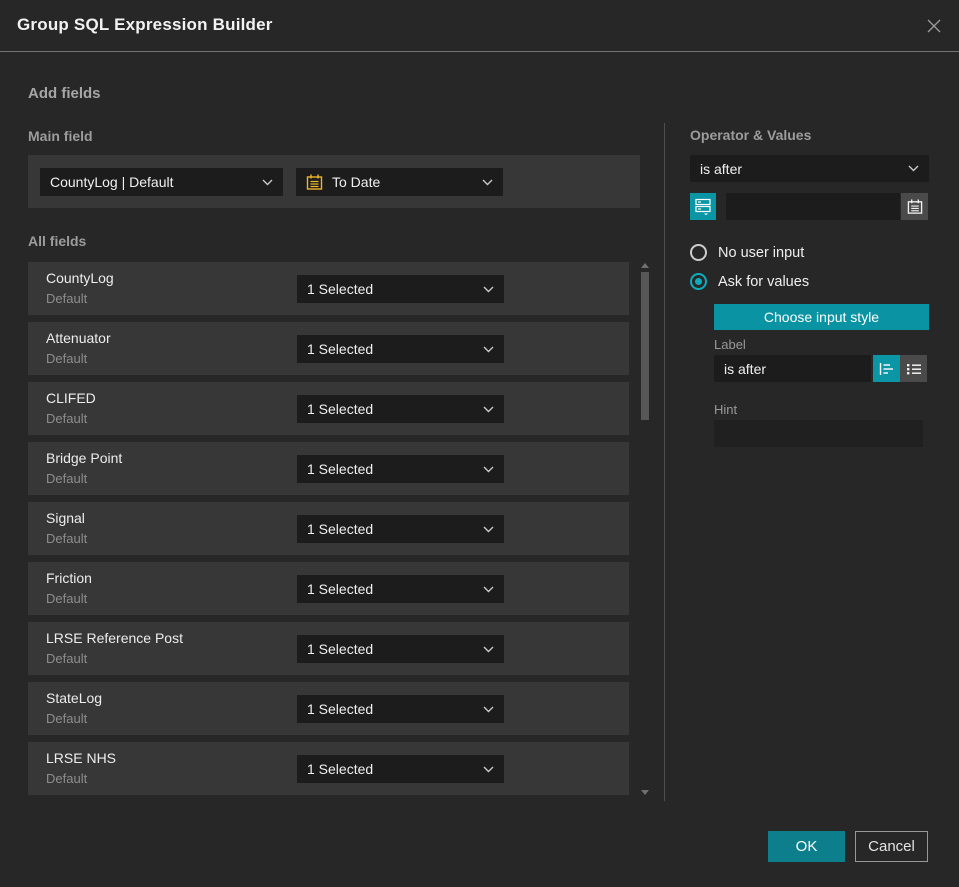  I want to click on field-row: Bridge Point Default 1 Selected, so click(328, 468).